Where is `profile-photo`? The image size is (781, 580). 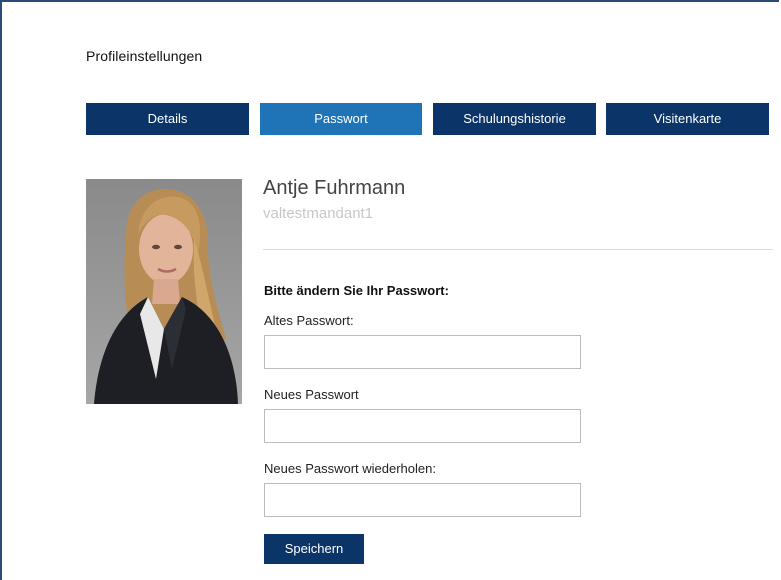
profile-photo is located at coordinates (164, 291).